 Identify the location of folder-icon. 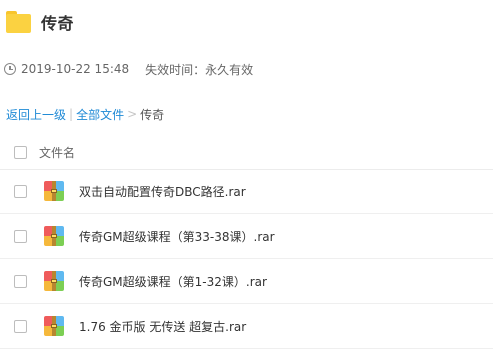
(18, 22).